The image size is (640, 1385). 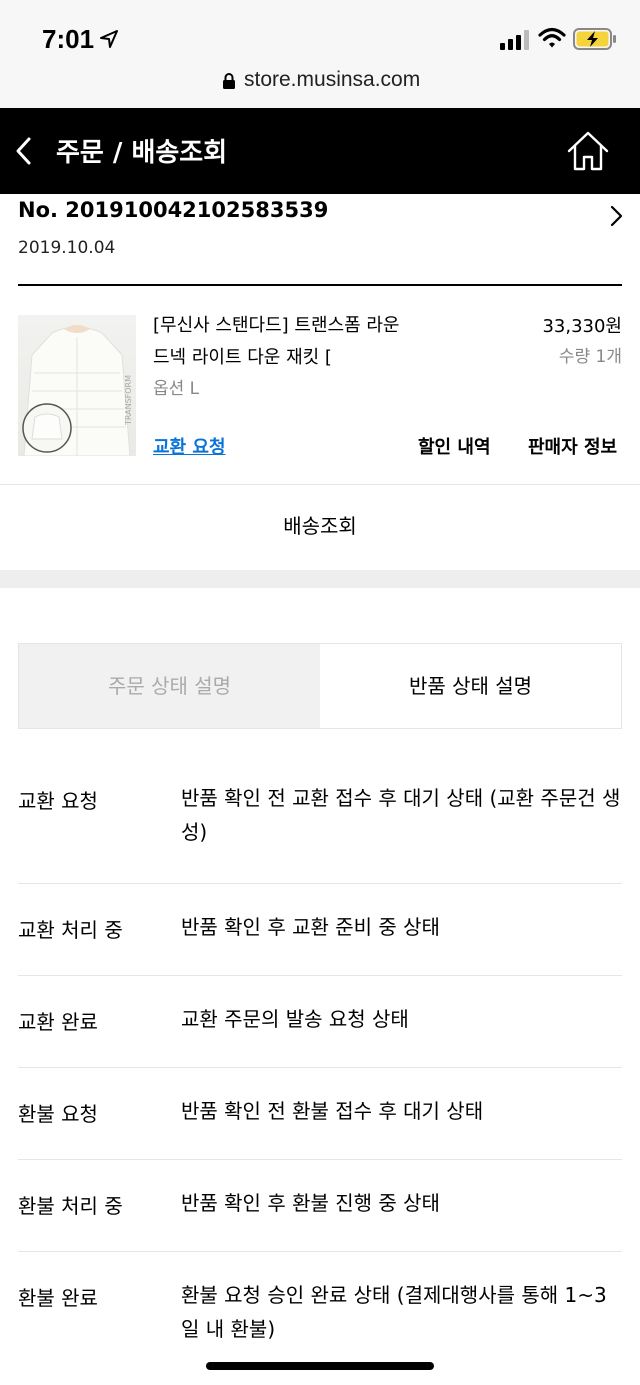 I want to click on status-label: 환불 처리 중, so click(x=70, y=1206).